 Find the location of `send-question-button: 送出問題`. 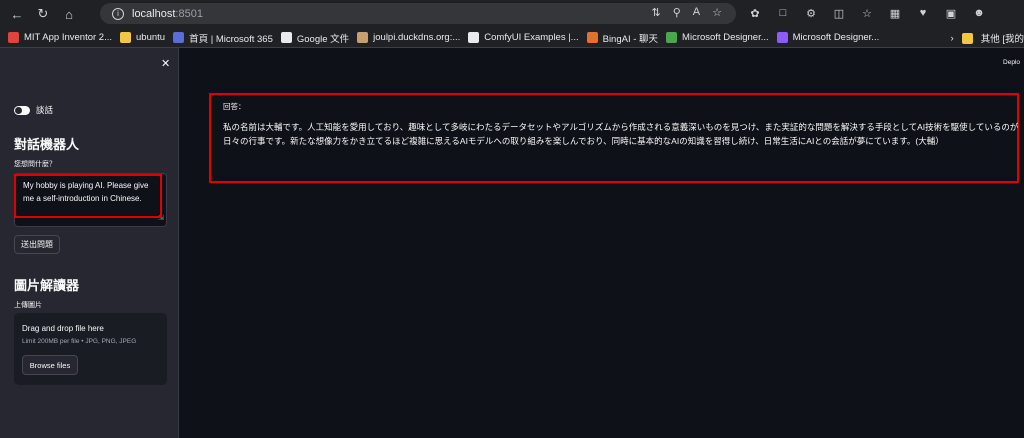

send-question-button: 送出問題 is located at coordinates (37, 244).